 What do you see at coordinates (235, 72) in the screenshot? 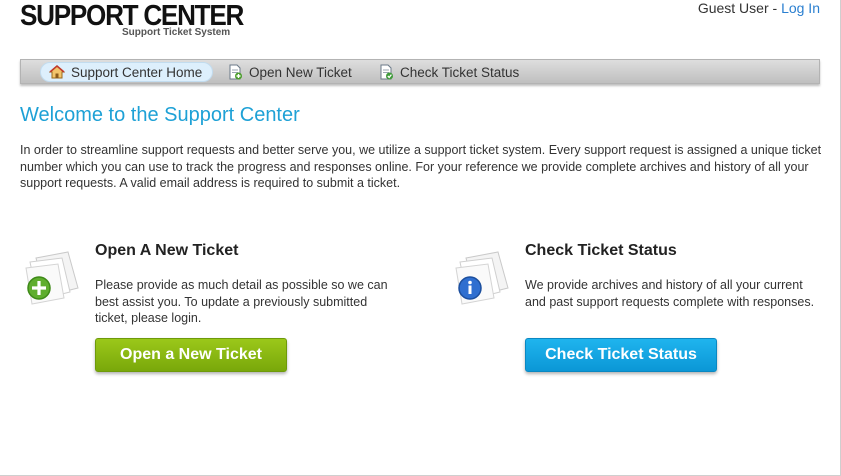
I see `new-ticket-icon` at bounding box center [235, 72].